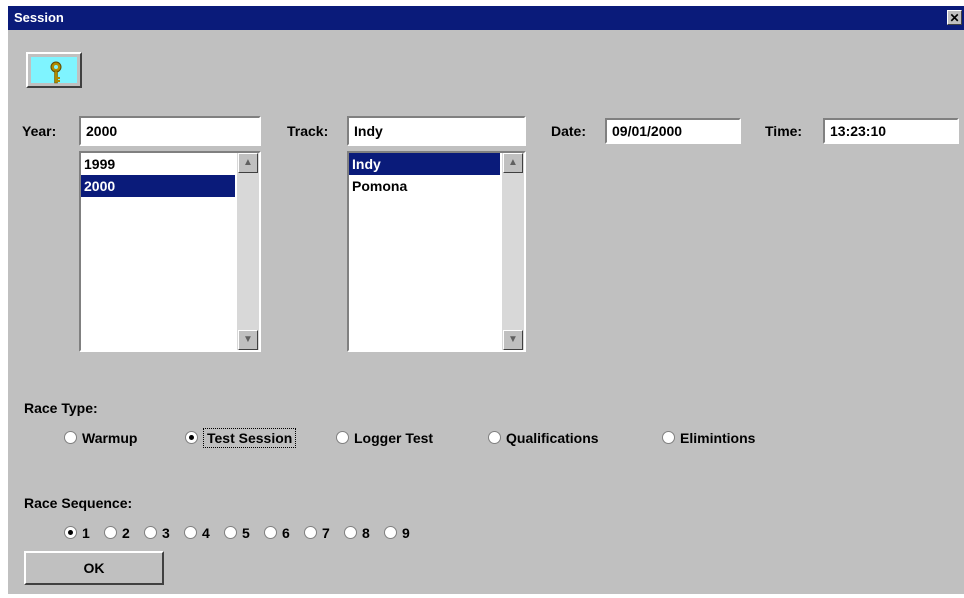  Describe the element at coordinates (784, 131) in the screenshot. I see `time-label: Time:` at that location.